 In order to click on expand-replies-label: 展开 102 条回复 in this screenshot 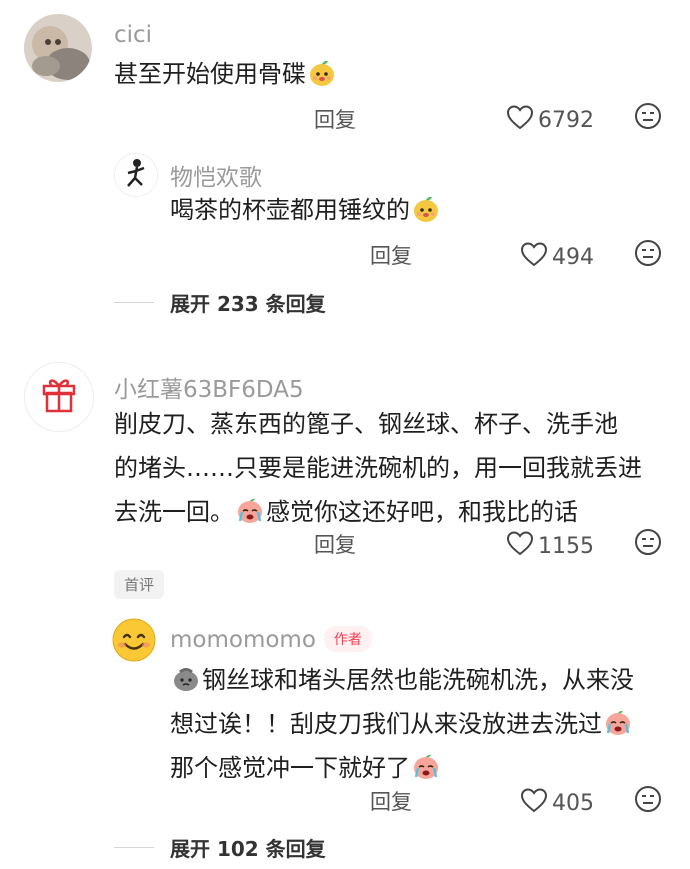, I will do `click(248, 849)`.